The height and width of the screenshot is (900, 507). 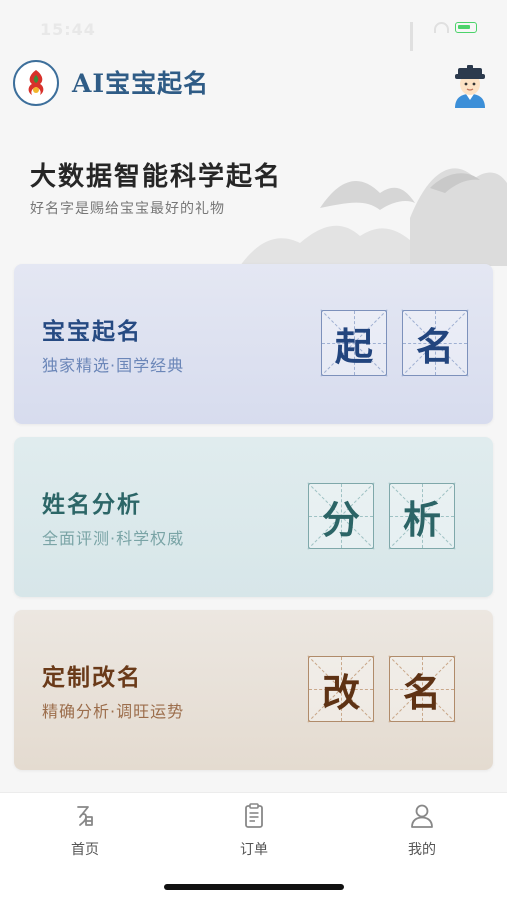 I want to click on battery-icon, so click(x=466, y=27).